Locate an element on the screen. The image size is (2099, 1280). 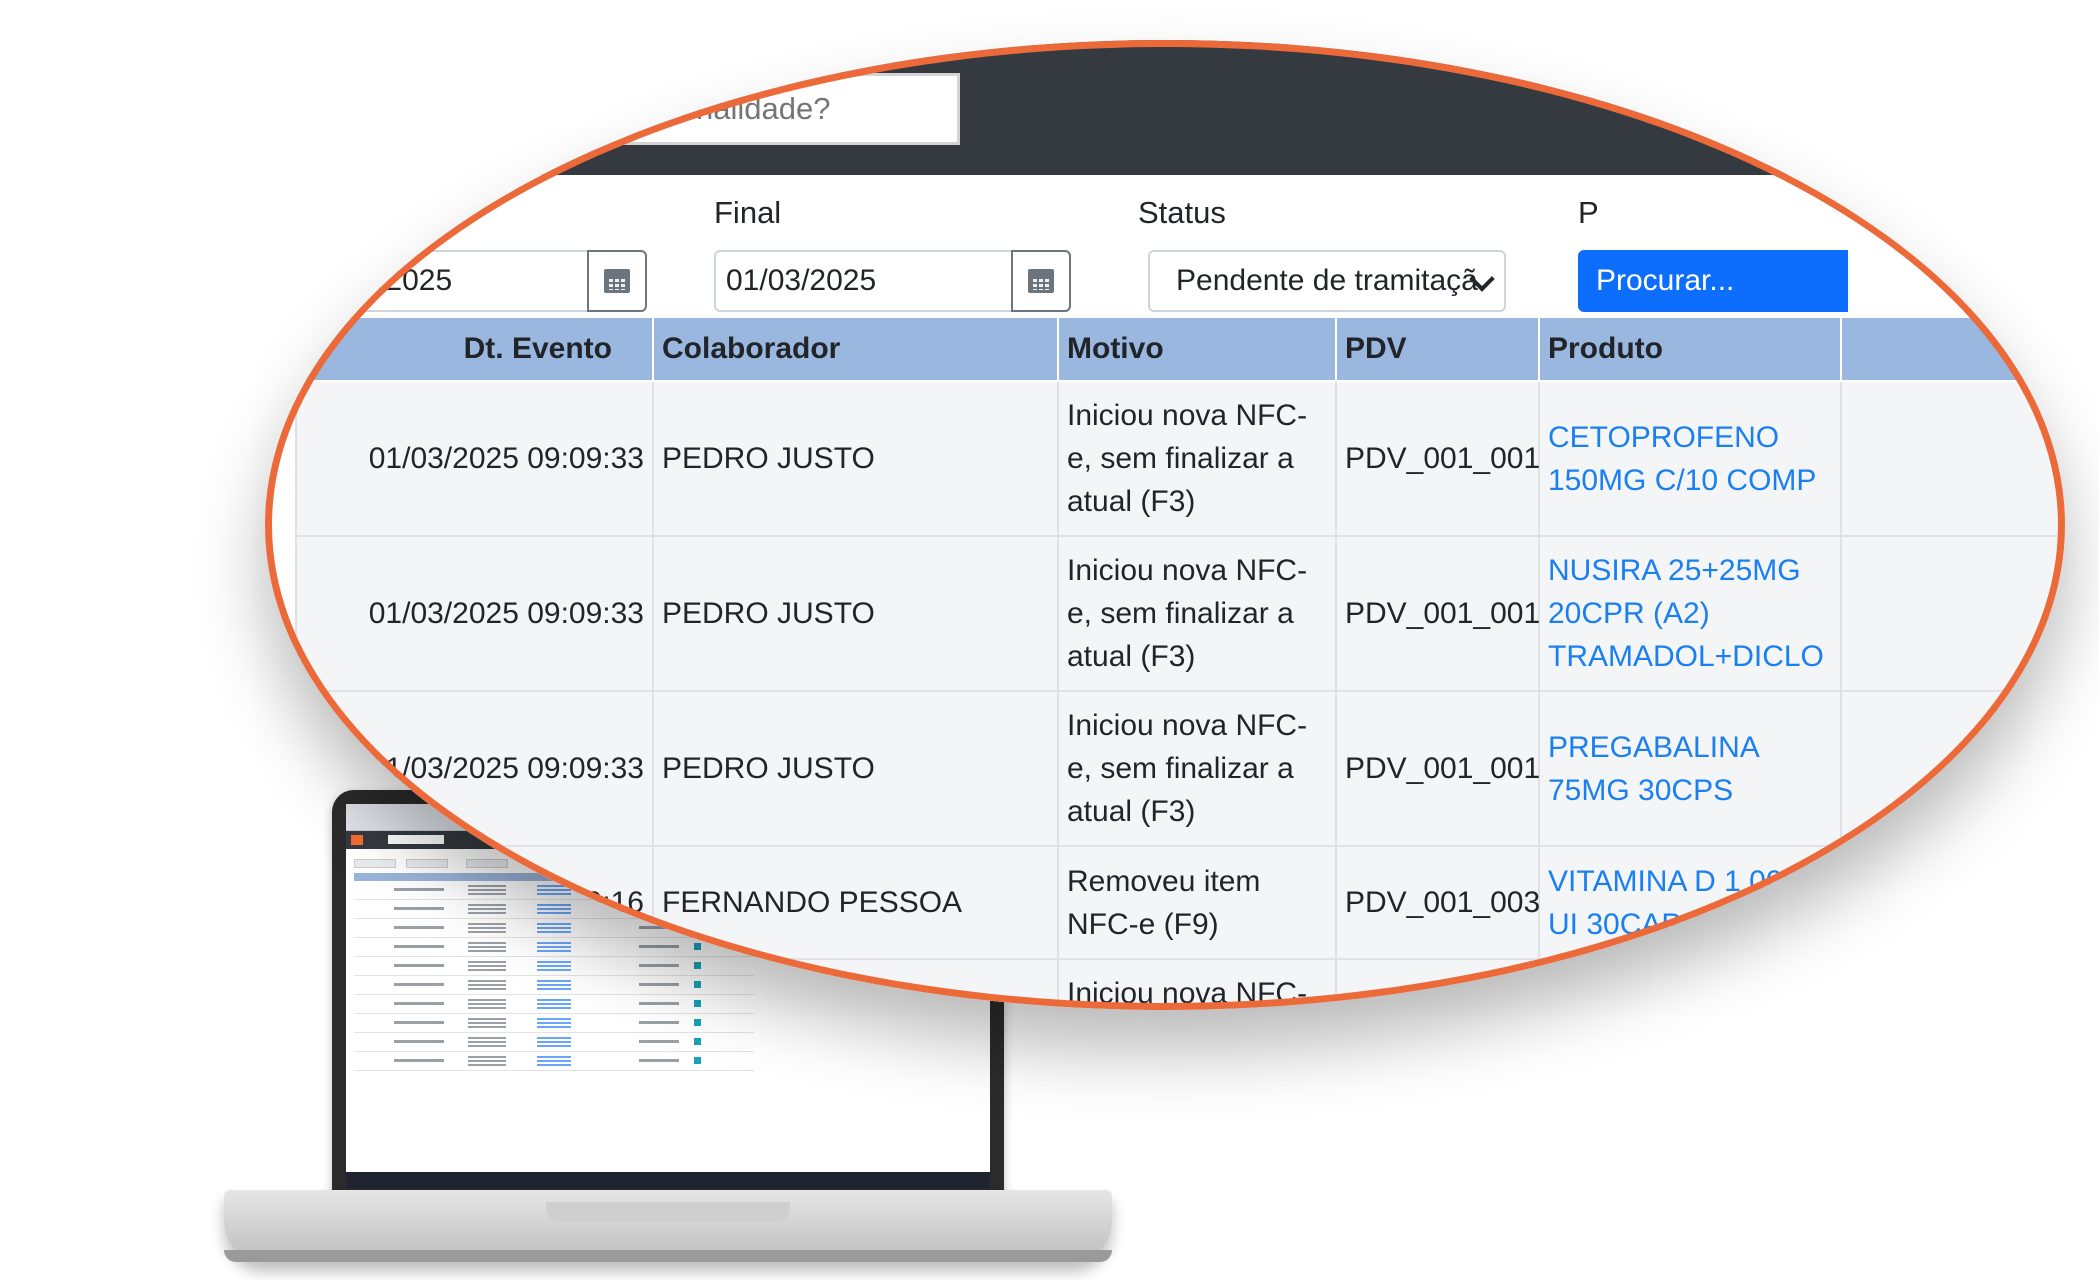
product-link: PREGABALINA 75MG 30CPS is located at coordinates (1690, 768).